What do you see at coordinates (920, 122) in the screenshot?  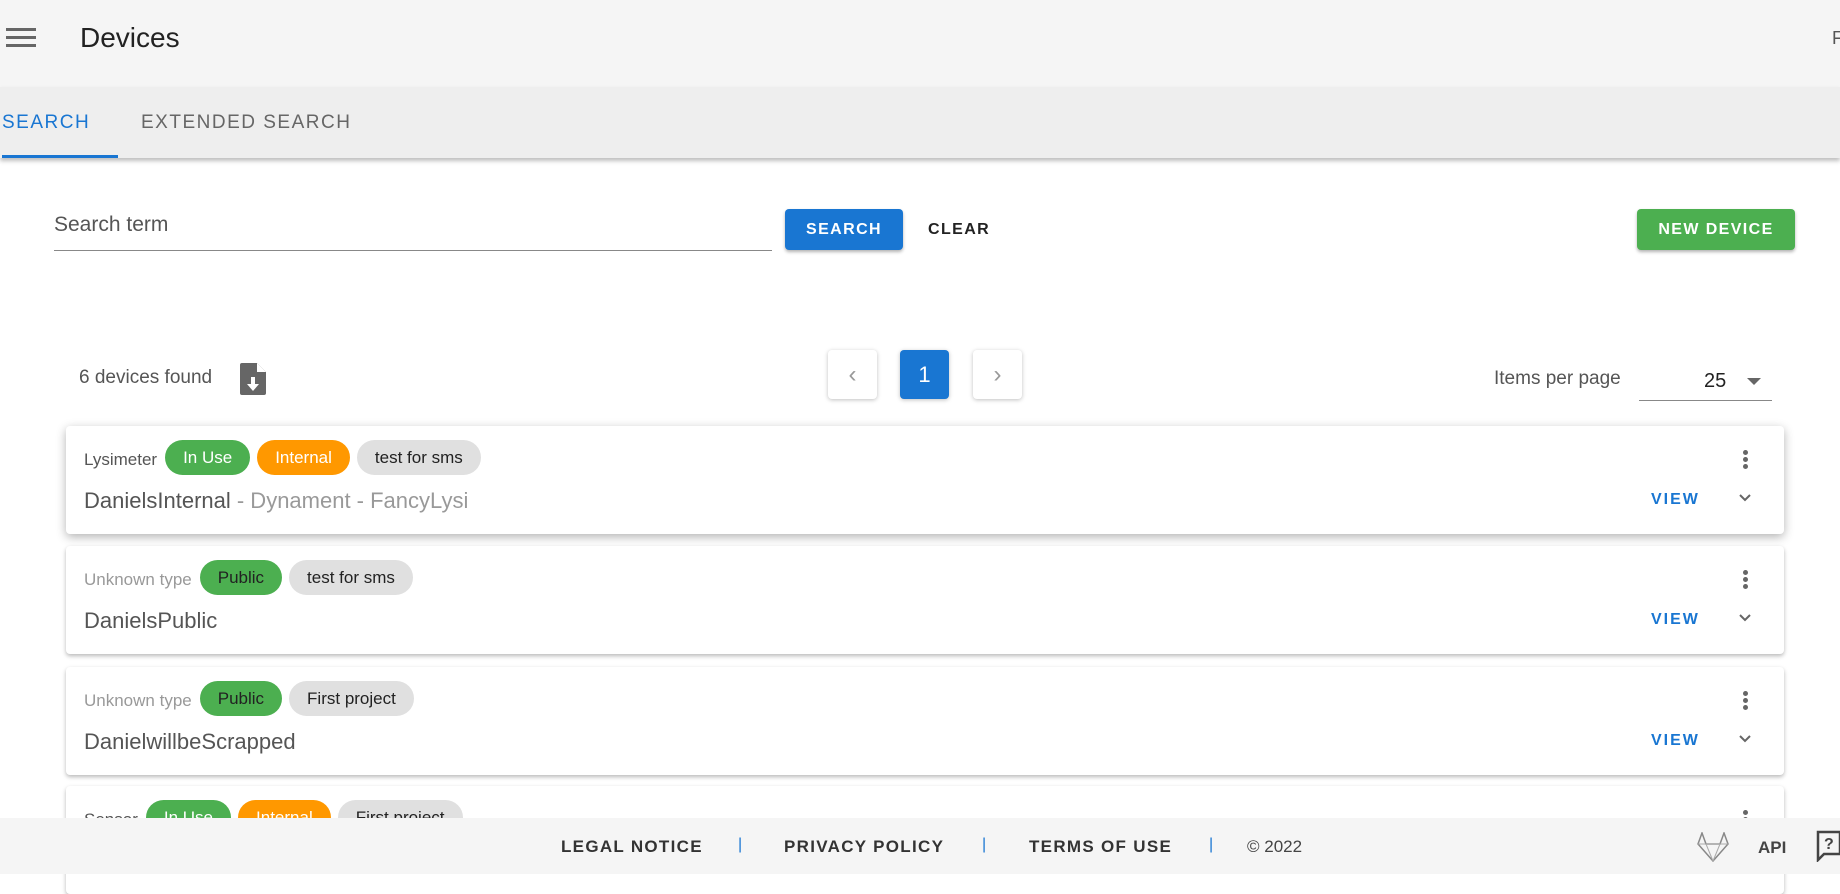 I see `tab-bar: SEARCH EXTENDED SEARCH` at bounding box center [920, 122].